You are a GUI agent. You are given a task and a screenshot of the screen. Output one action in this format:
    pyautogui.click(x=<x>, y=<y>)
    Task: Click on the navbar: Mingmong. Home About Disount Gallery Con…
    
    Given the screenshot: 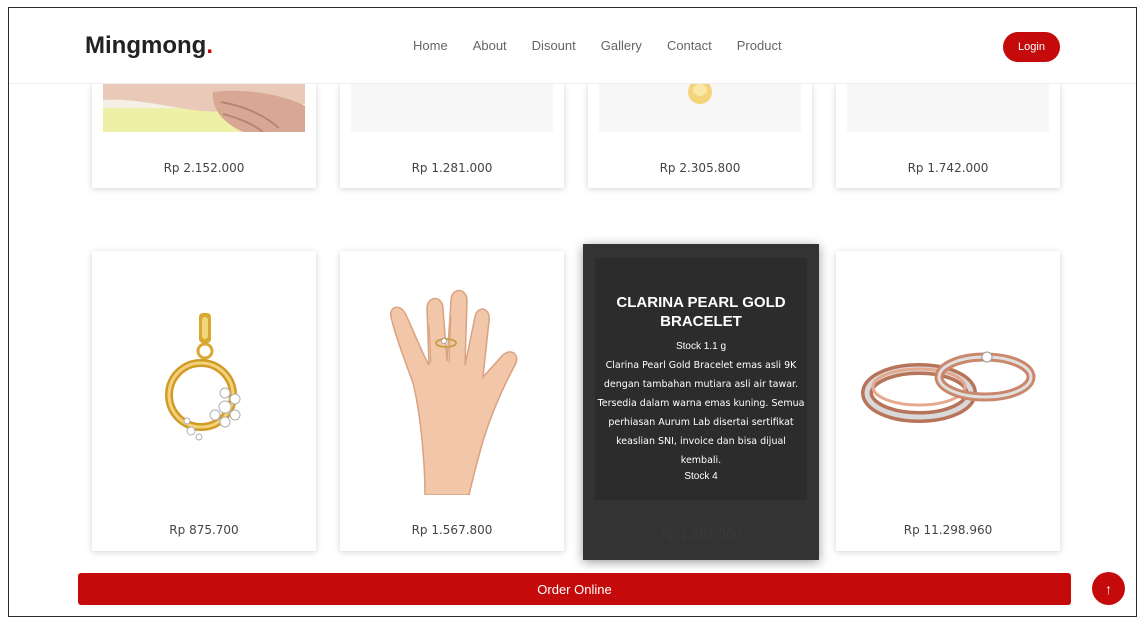 What is the action you would take?
    pyautogui.click(x=572, y=46)
    